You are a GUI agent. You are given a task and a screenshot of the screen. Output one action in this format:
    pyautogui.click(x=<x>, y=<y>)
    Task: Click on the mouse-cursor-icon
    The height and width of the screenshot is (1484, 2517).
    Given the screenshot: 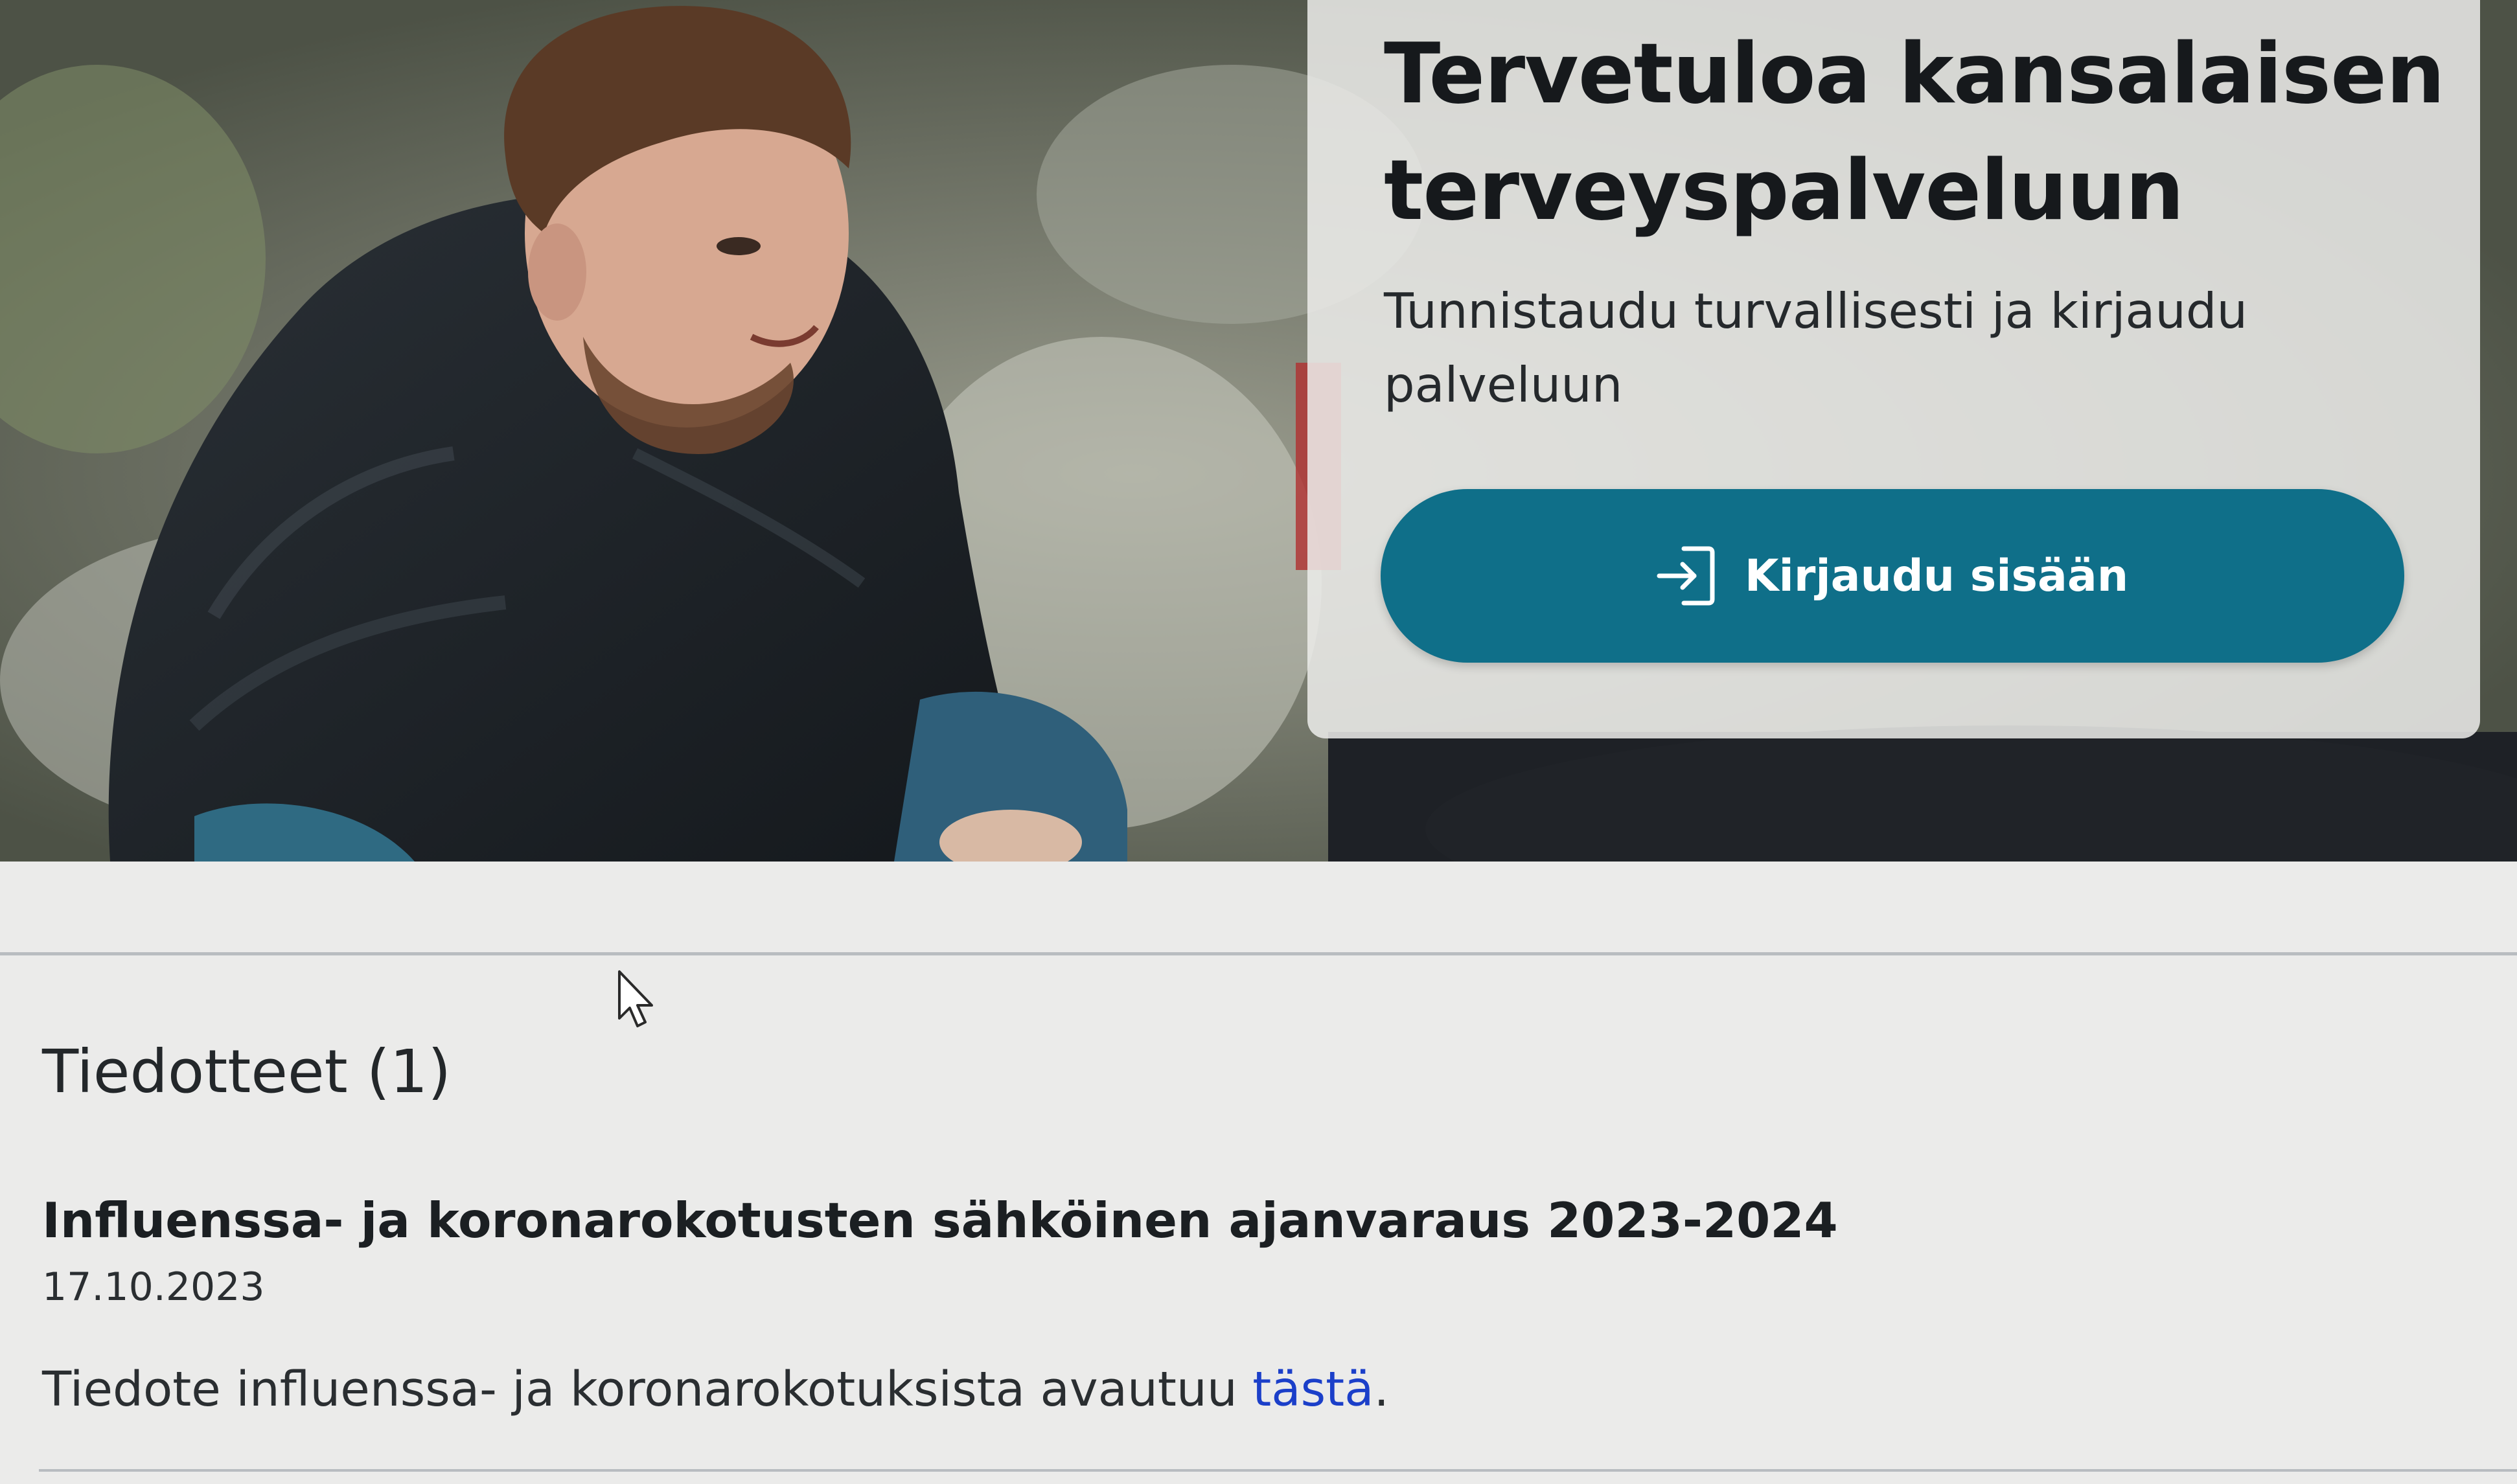 What is the action you would take?
    pyautogui.click(x=635, y=998)
    